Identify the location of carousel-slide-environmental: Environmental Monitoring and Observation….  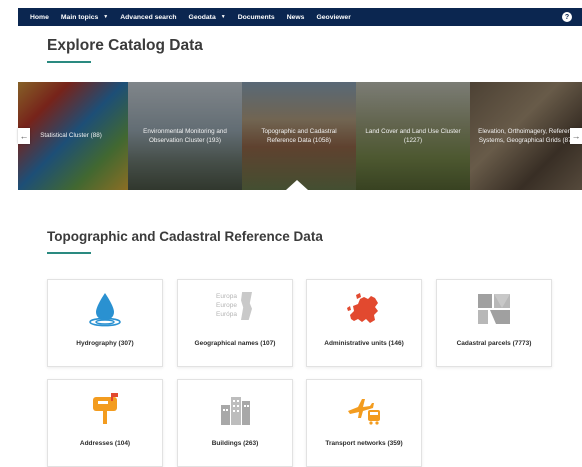
(185, 136).